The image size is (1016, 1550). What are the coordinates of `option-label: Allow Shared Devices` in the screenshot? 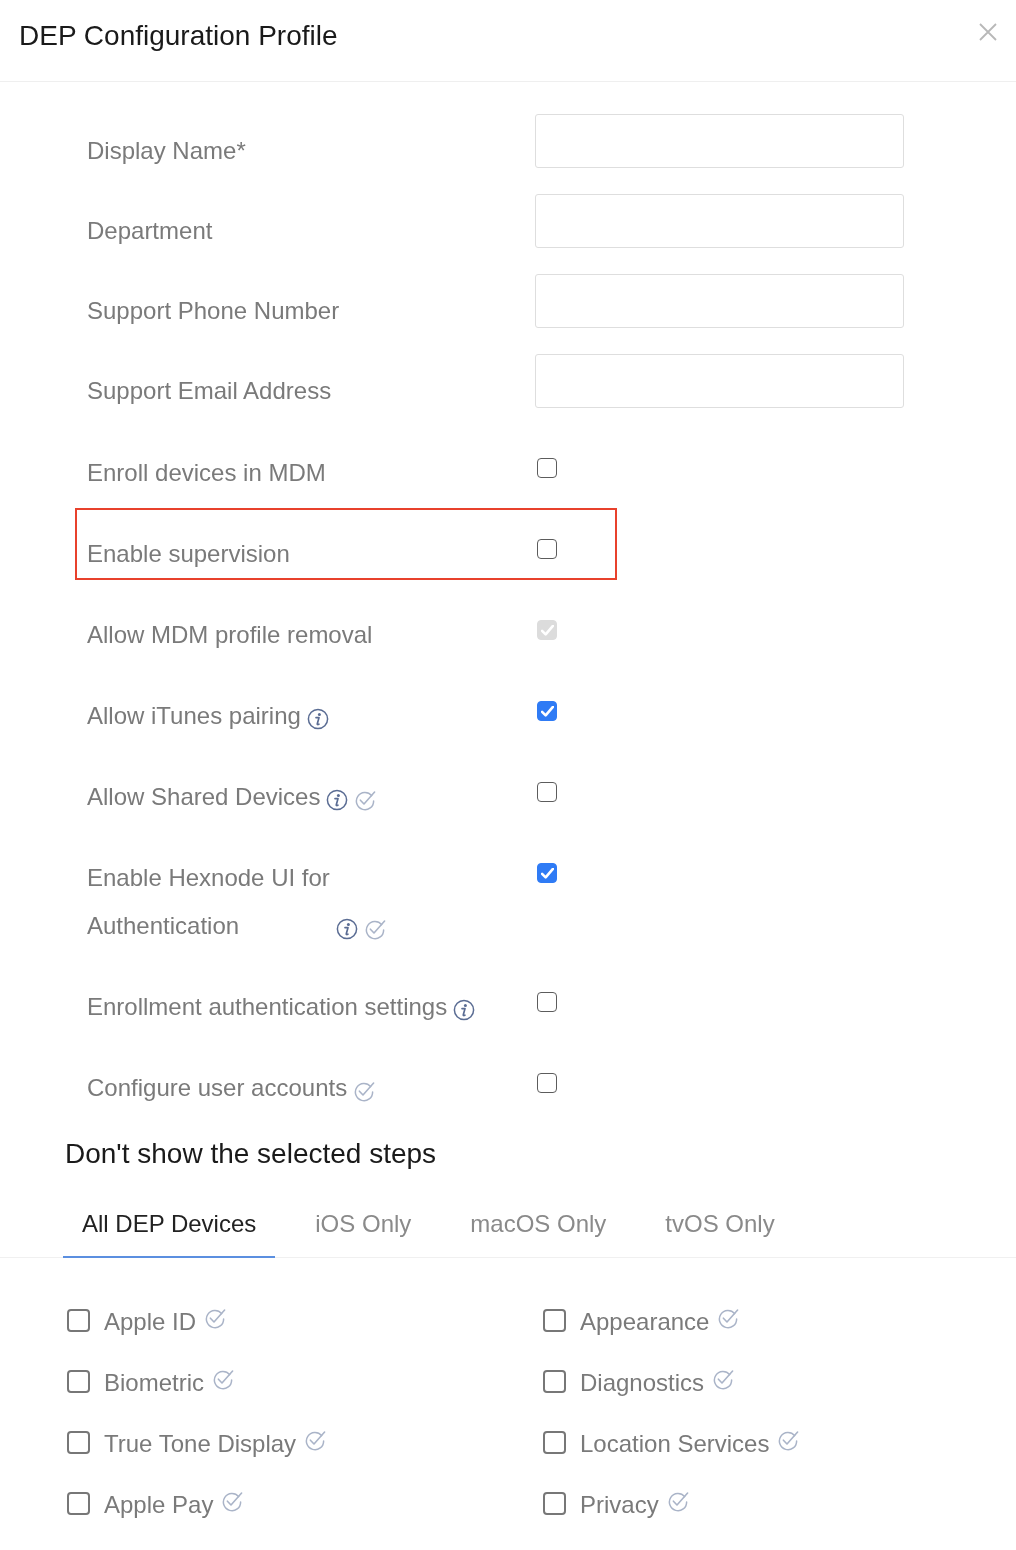 It's located at (204, 797).